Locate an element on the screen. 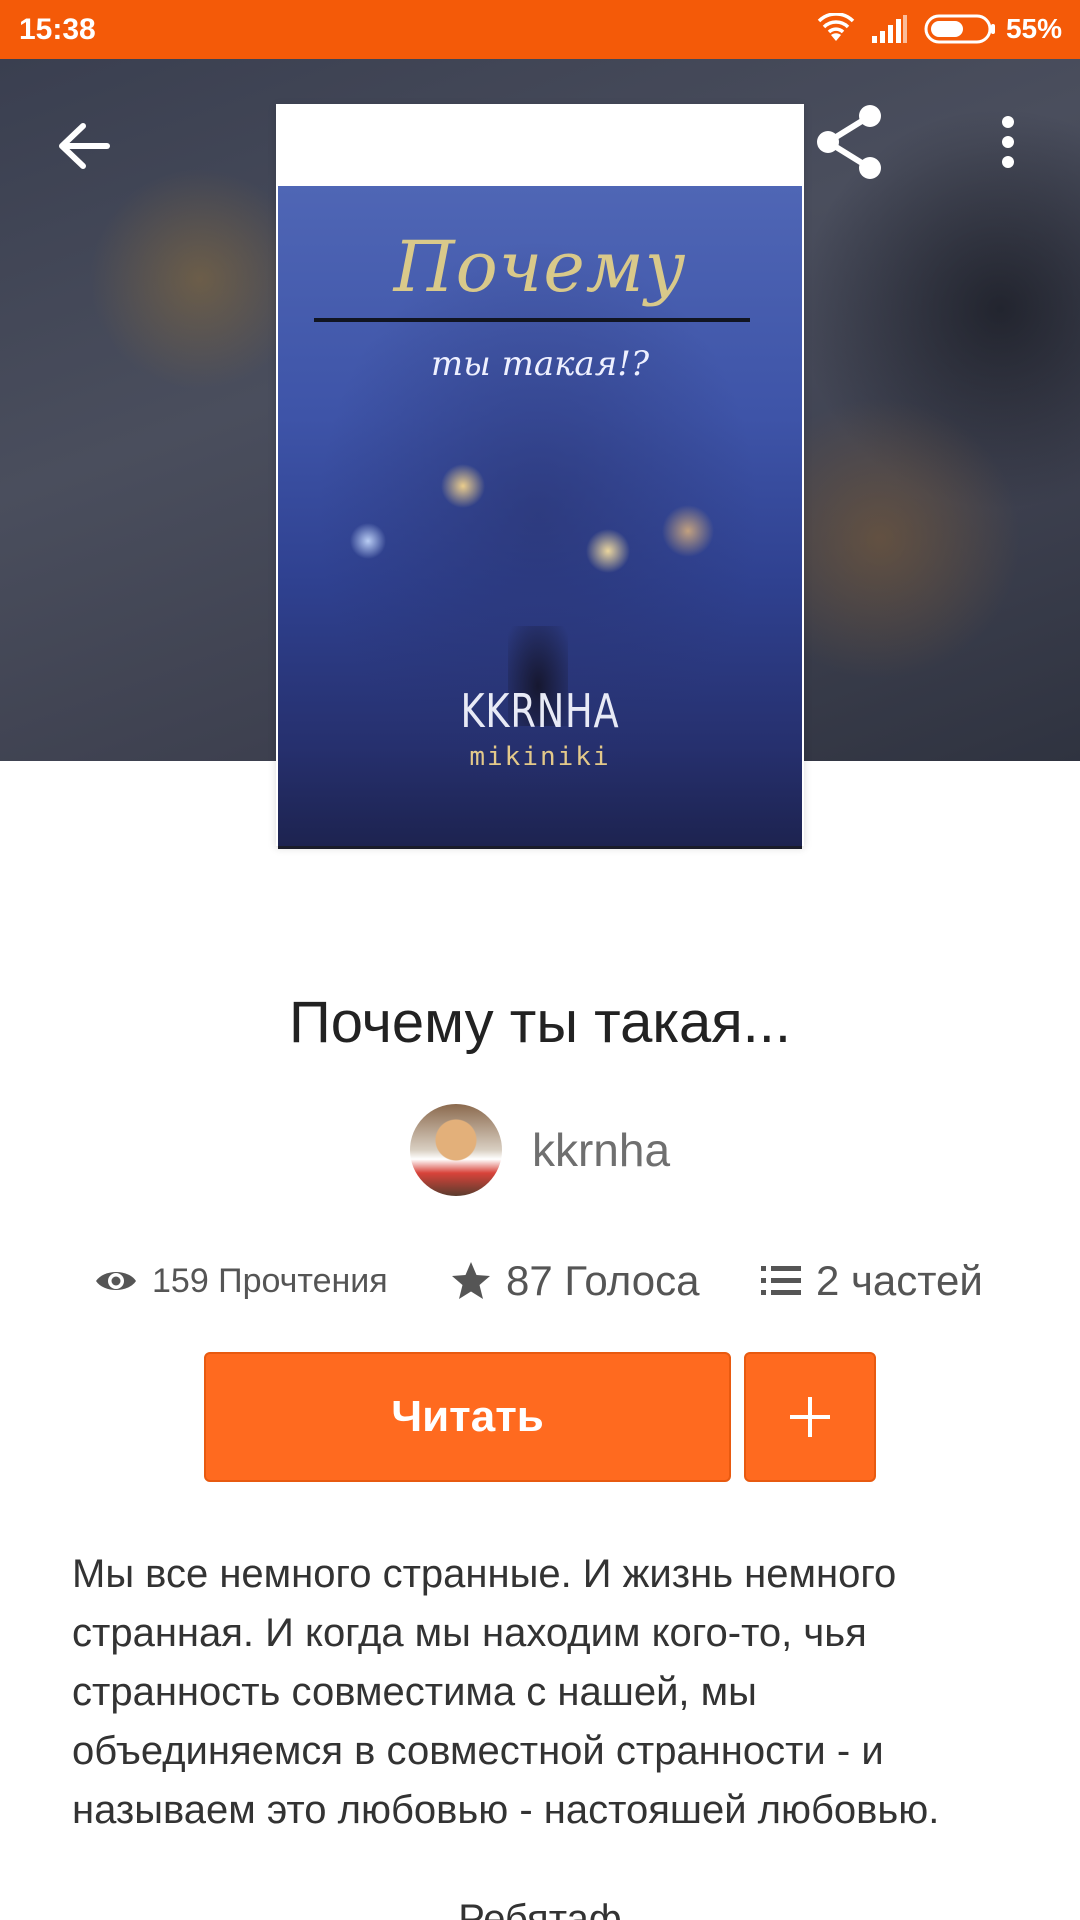 This screenshot has width=1080, height=1920. add-to-library-button is located at coordinates (810, 1417).